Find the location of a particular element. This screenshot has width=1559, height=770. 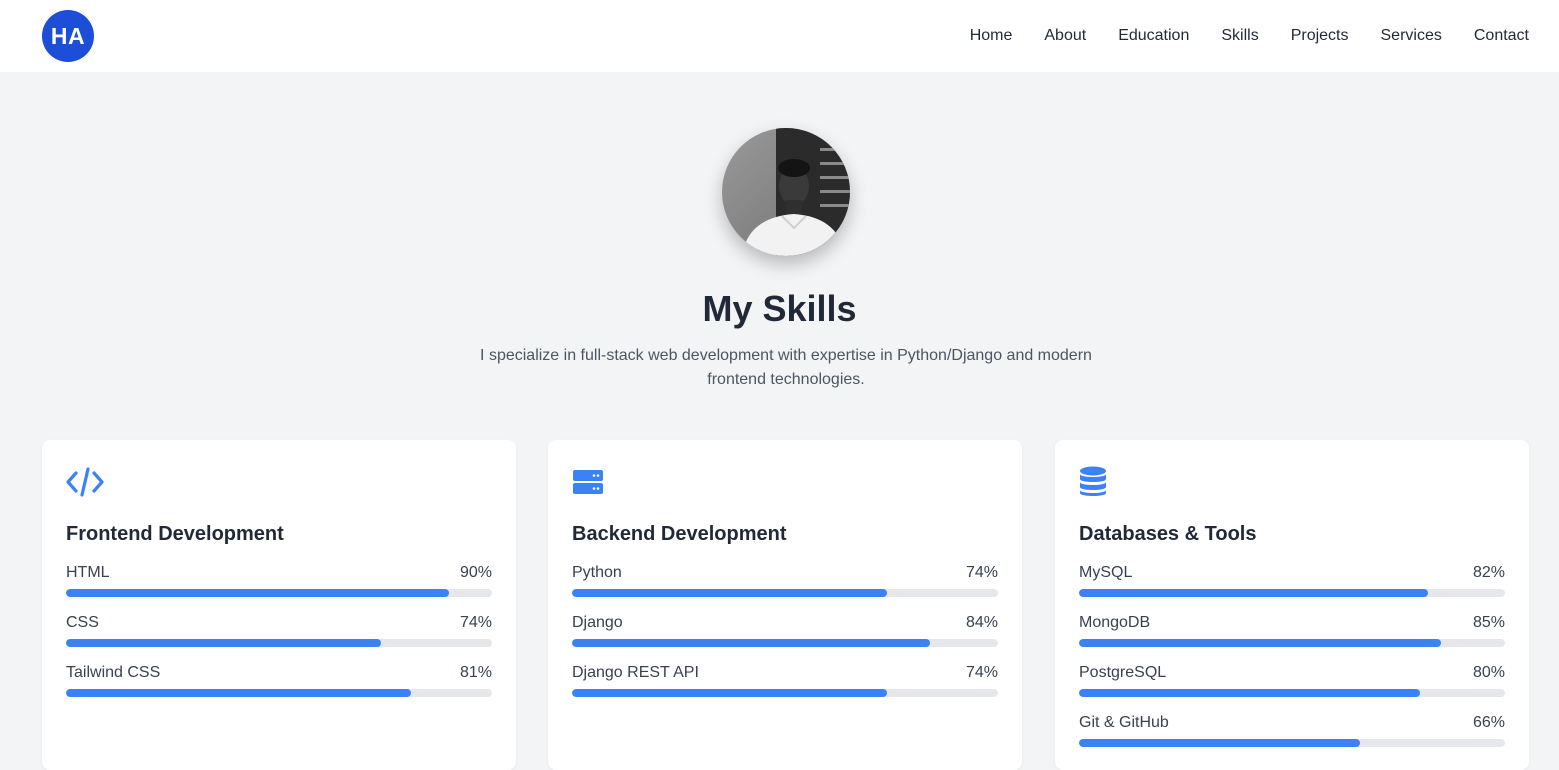

skill-item: PostgreSQL 80% is located at coordinates (1292, 680).